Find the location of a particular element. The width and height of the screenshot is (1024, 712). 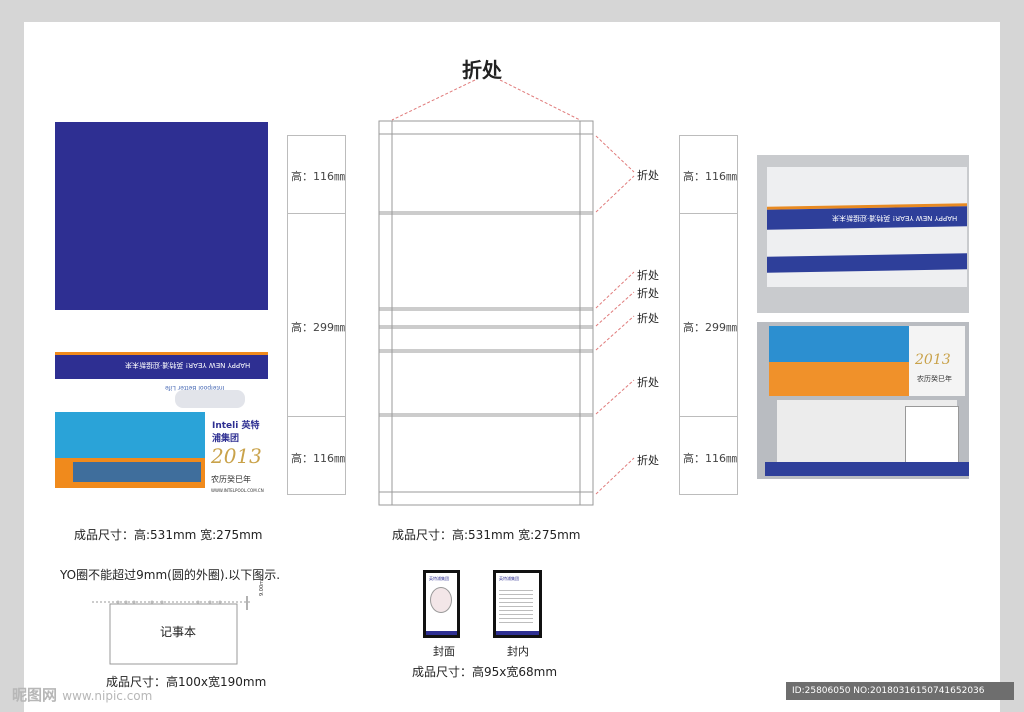

thumbs-caption: 成品尺寸：高95x宽68mm is located at coordinates (485, 672).